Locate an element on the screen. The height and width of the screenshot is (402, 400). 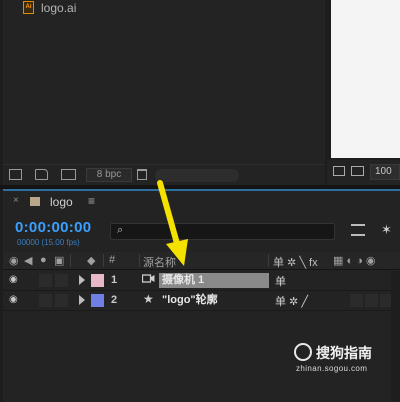
comp-flowchart-icon is located at coordinates (358, 230).